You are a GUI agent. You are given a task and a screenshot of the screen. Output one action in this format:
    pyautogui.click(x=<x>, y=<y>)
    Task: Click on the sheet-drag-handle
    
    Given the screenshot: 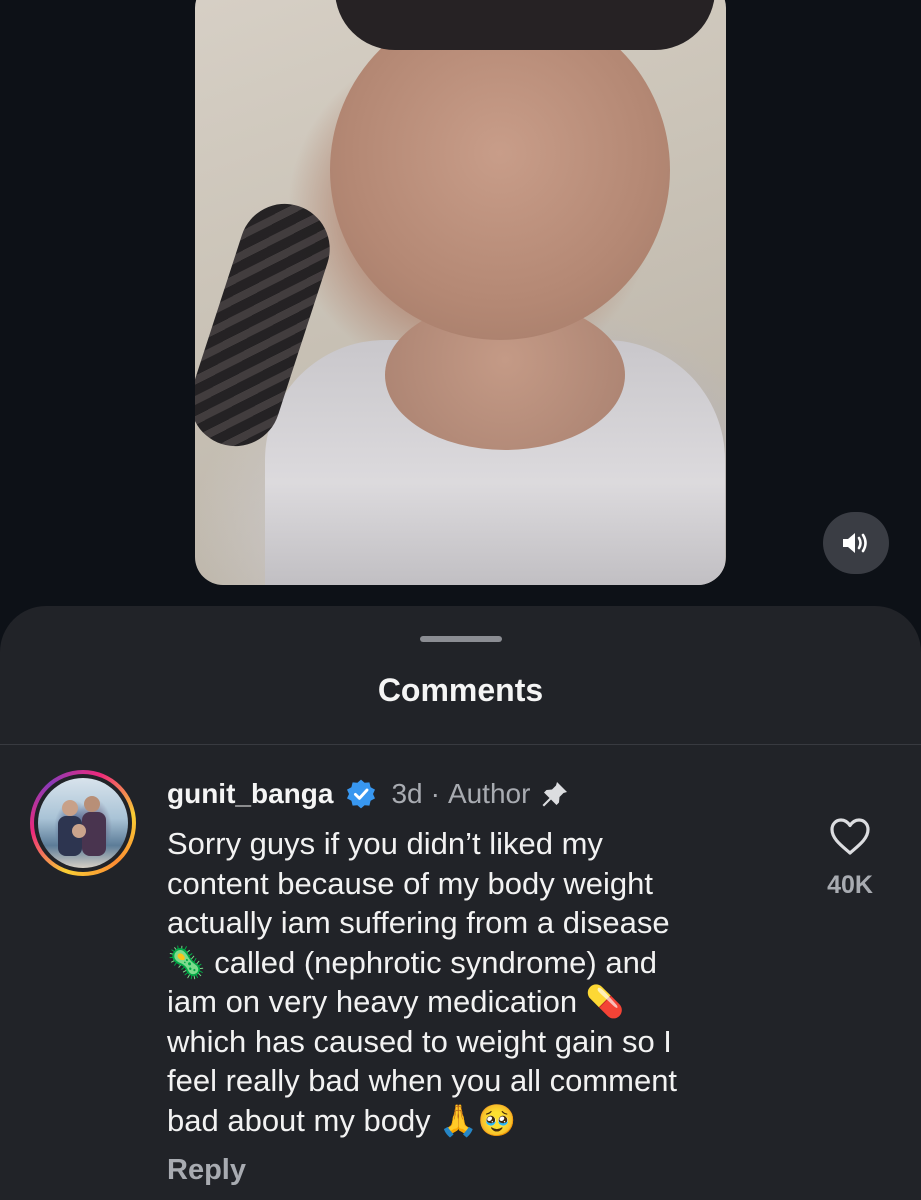 What is the action you would take?
    pyautogui.click(x=461, y=639)
    